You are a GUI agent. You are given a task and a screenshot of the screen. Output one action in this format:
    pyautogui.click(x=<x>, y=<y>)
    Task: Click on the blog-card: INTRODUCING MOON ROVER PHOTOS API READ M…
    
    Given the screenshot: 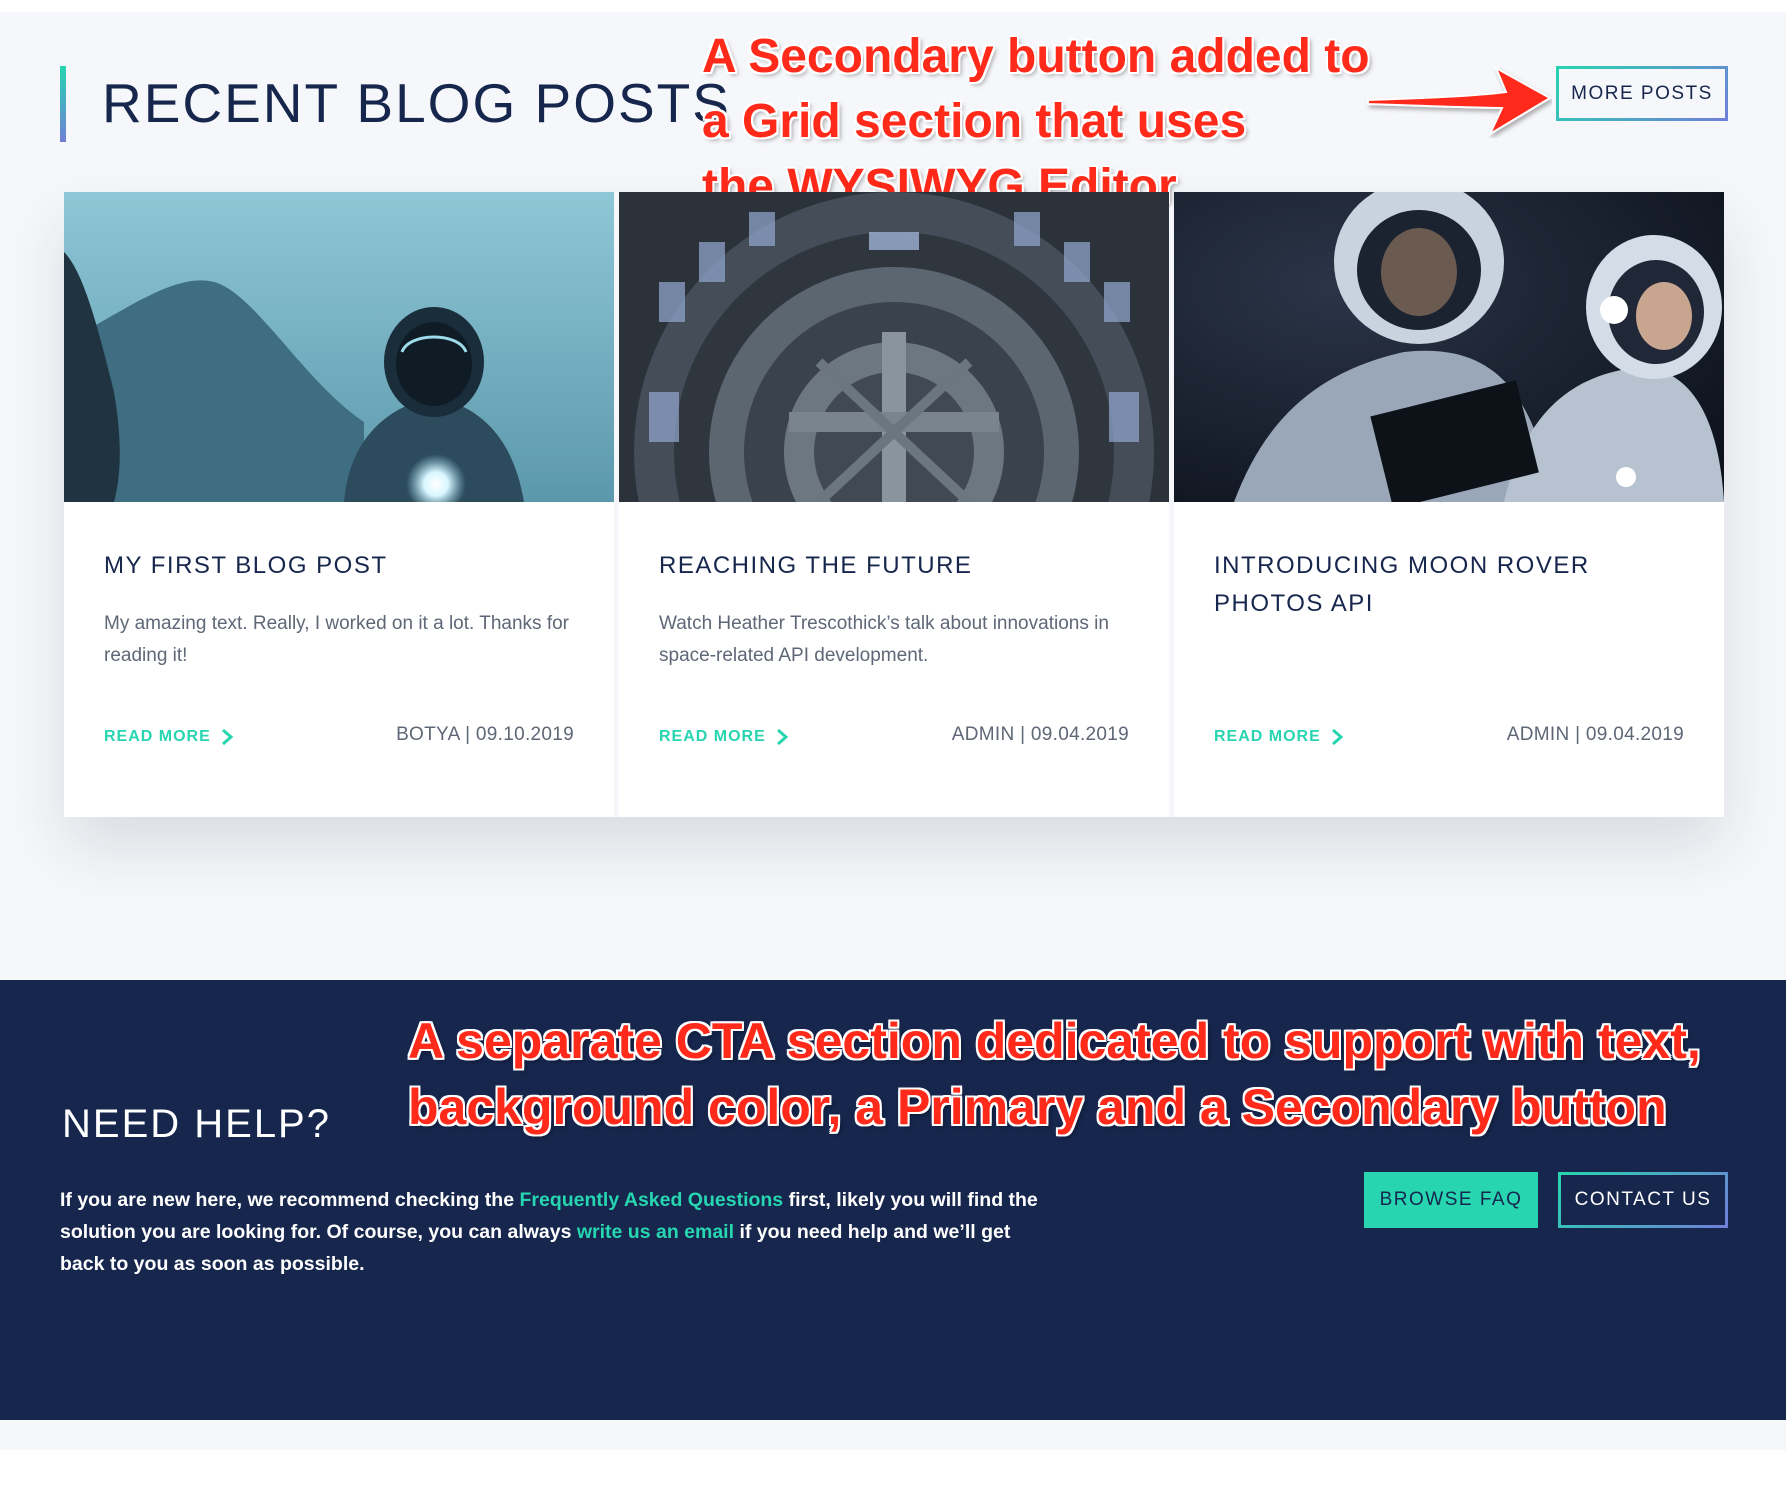 What is the action you would take?
    pyautogui.click(x=1449, y=504)
    